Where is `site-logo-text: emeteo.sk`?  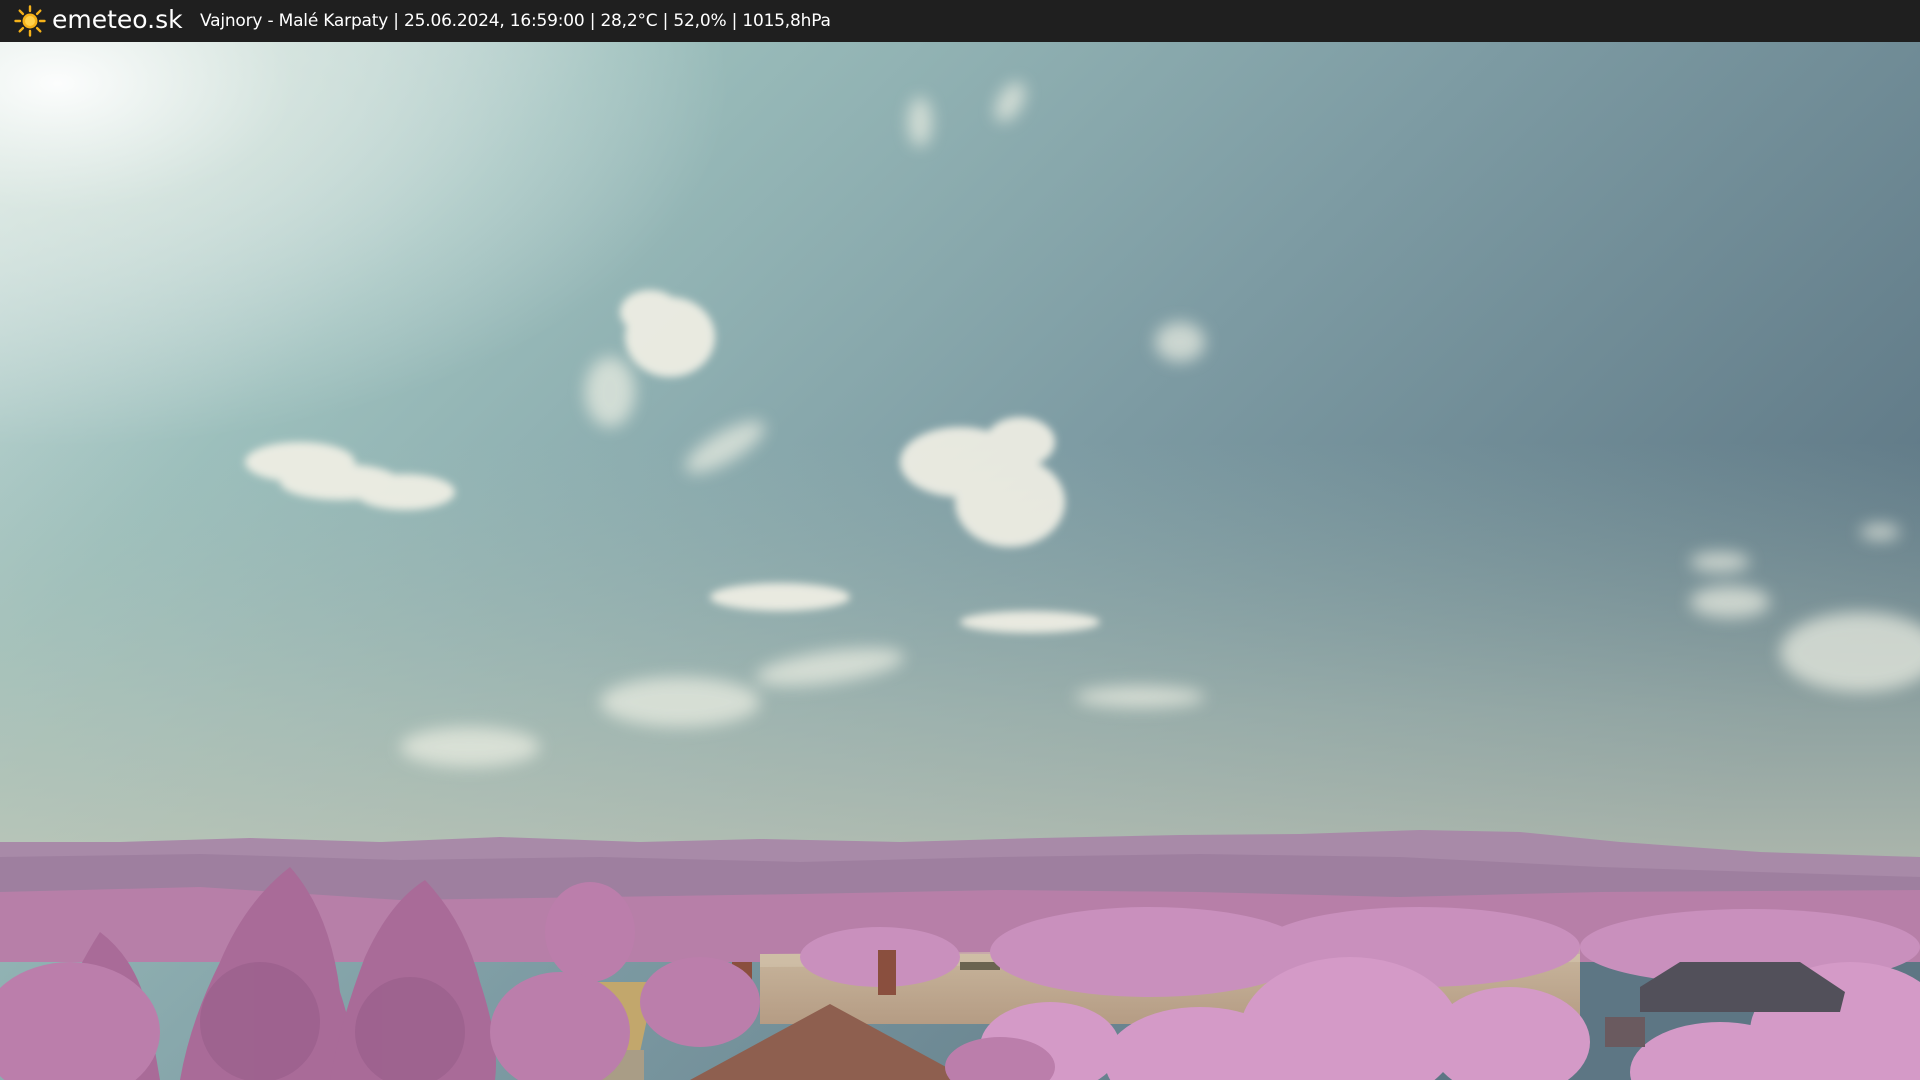
site-logo-text: emeteo.sk is located at coordinates (117, 20).